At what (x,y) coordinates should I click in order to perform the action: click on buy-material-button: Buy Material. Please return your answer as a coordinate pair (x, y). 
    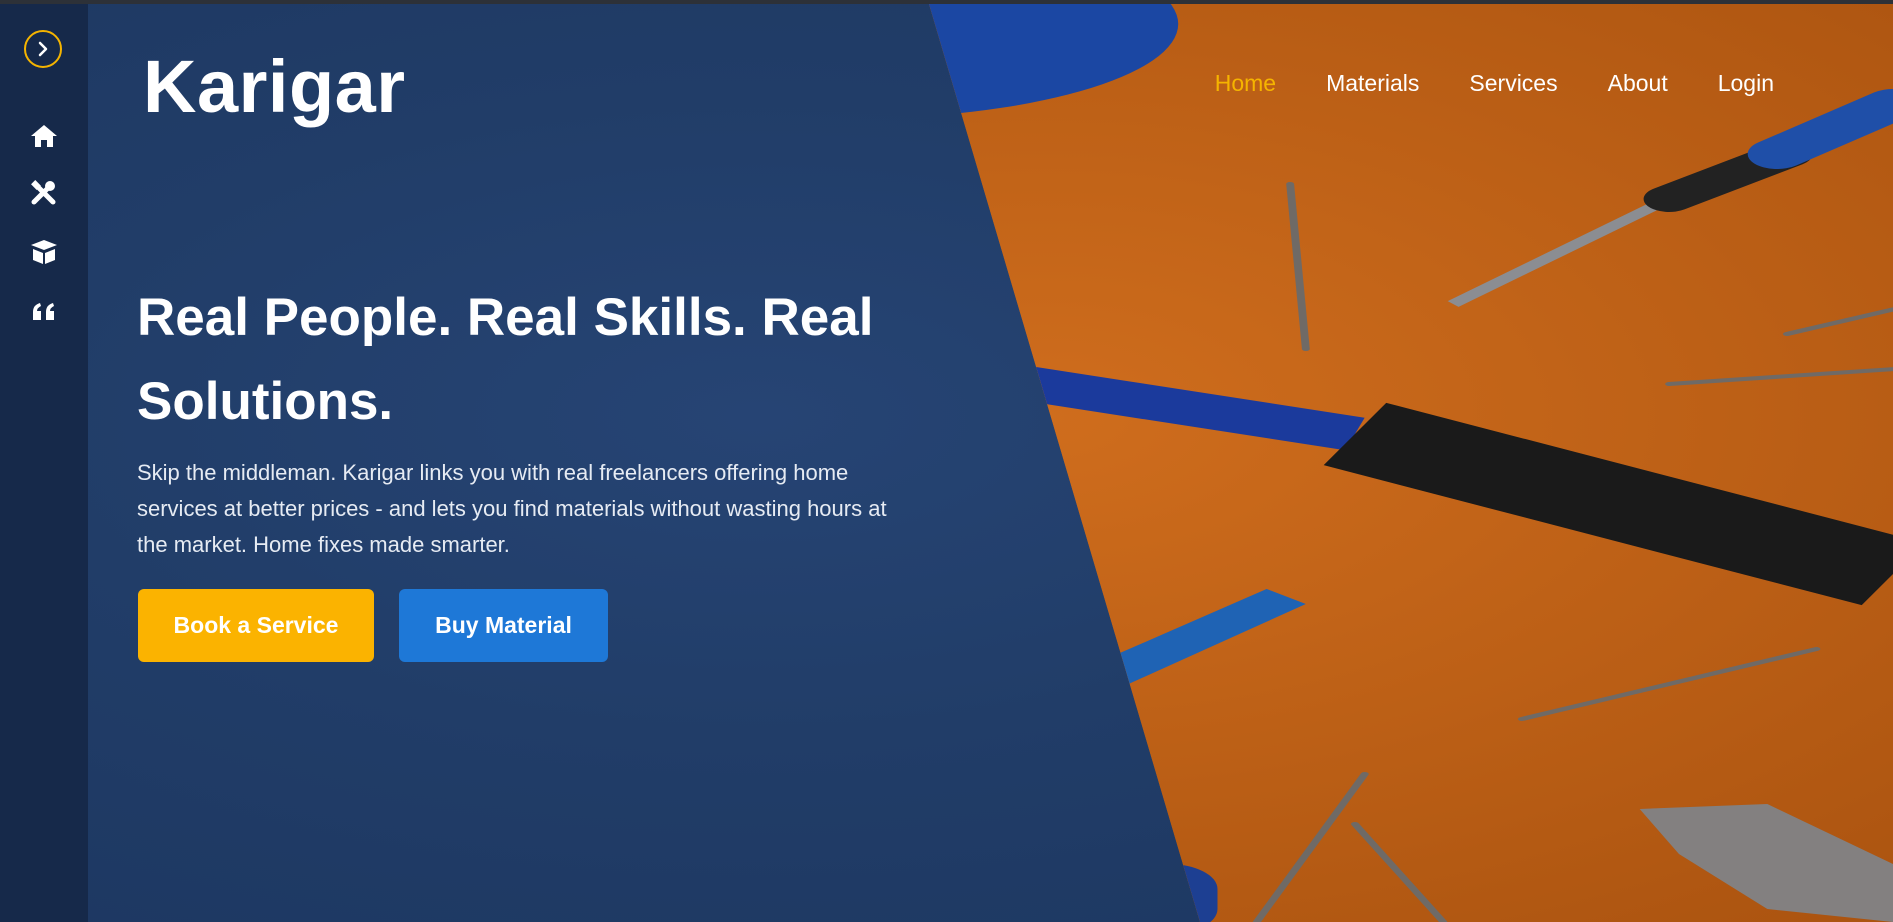
    Looking at the image, I should click on (503, 625).